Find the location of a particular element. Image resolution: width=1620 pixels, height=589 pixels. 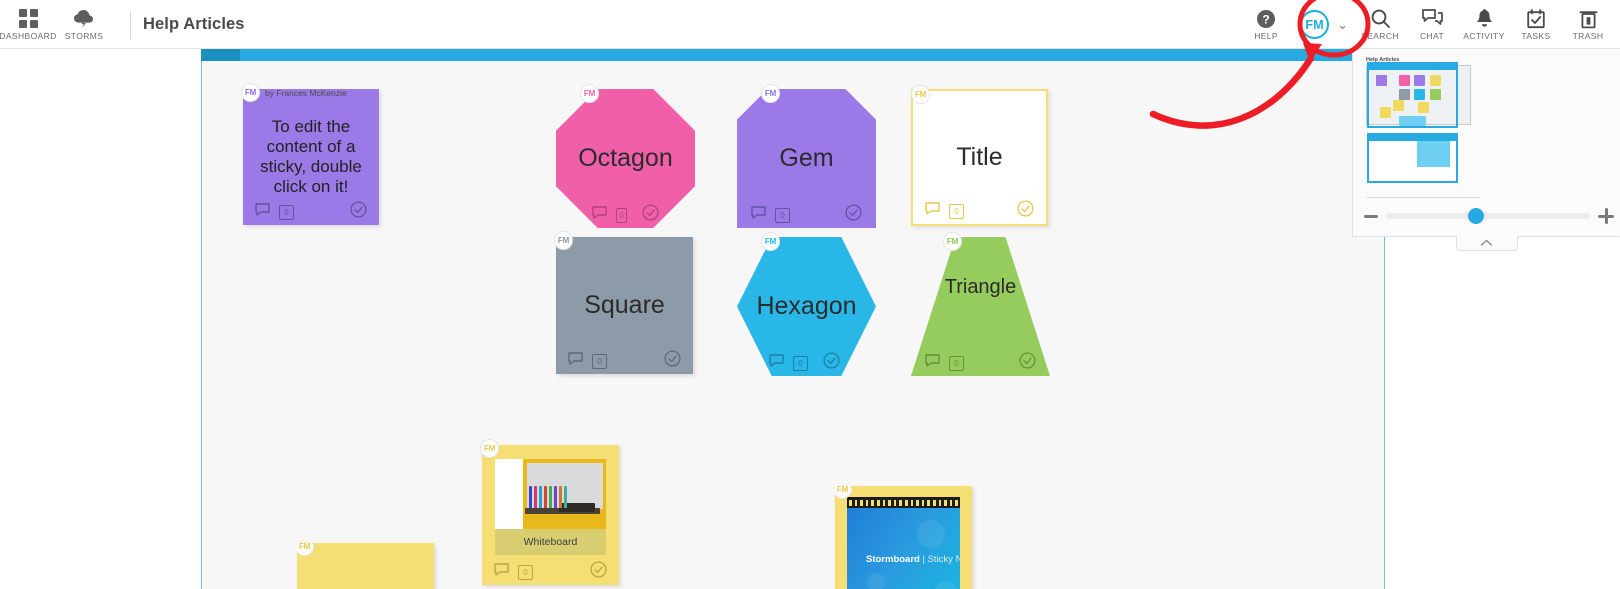

note-text: Triangle is located at coordinates (980, 287).